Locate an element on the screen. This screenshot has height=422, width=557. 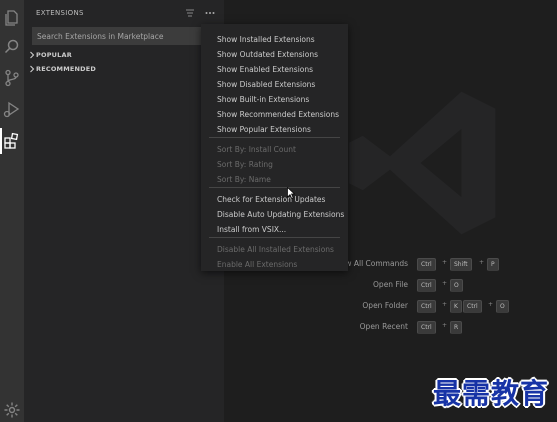
source-control-icon is located at coordinates (12, 78).